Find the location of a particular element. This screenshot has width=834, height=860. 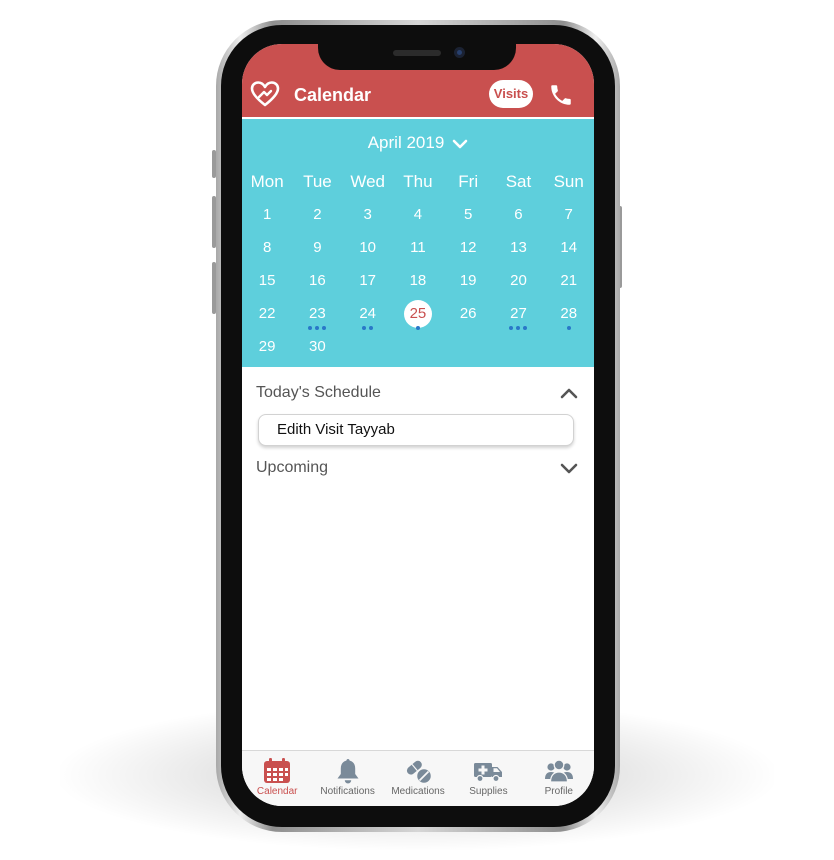

week-row: 22 23 24 25 26 27 28 is located at coordinates (418, 318).